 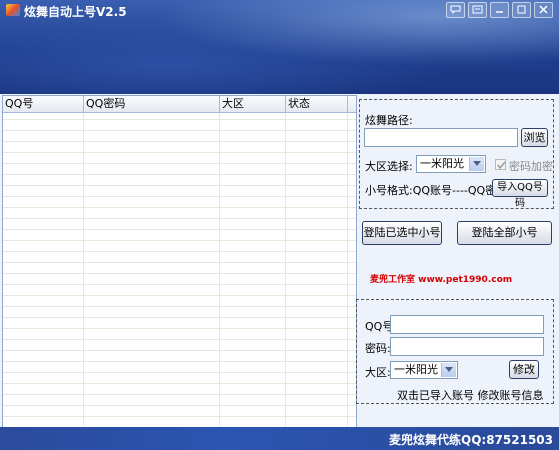 I want to click on path-label: 炫舞路径:, so click(x=389, y=120).